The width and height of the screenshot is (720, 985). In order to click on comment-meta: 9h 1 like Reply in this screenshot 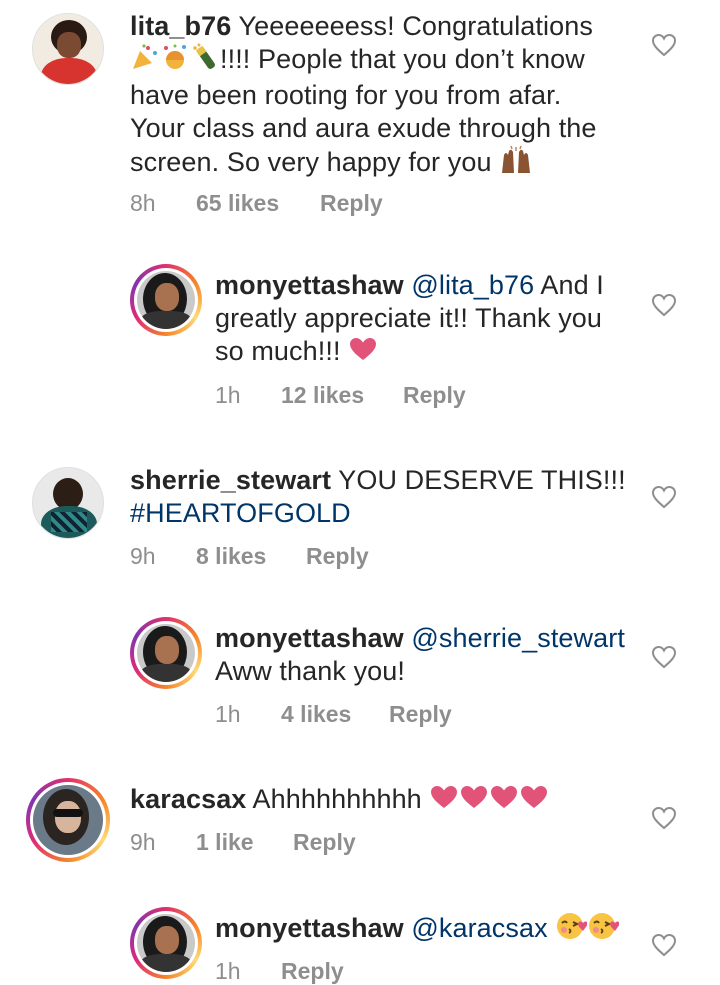, I will do `click(243, 842)`.